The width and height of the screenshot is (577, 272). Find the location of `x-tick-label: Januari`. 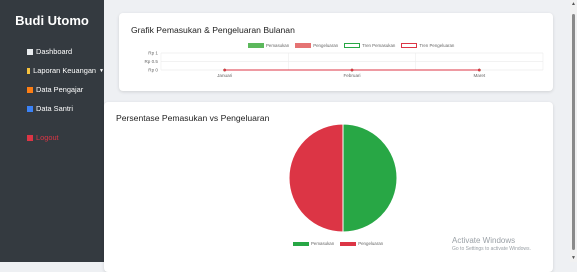

x-tick-label: Januari is located at coordinates (224, 75).